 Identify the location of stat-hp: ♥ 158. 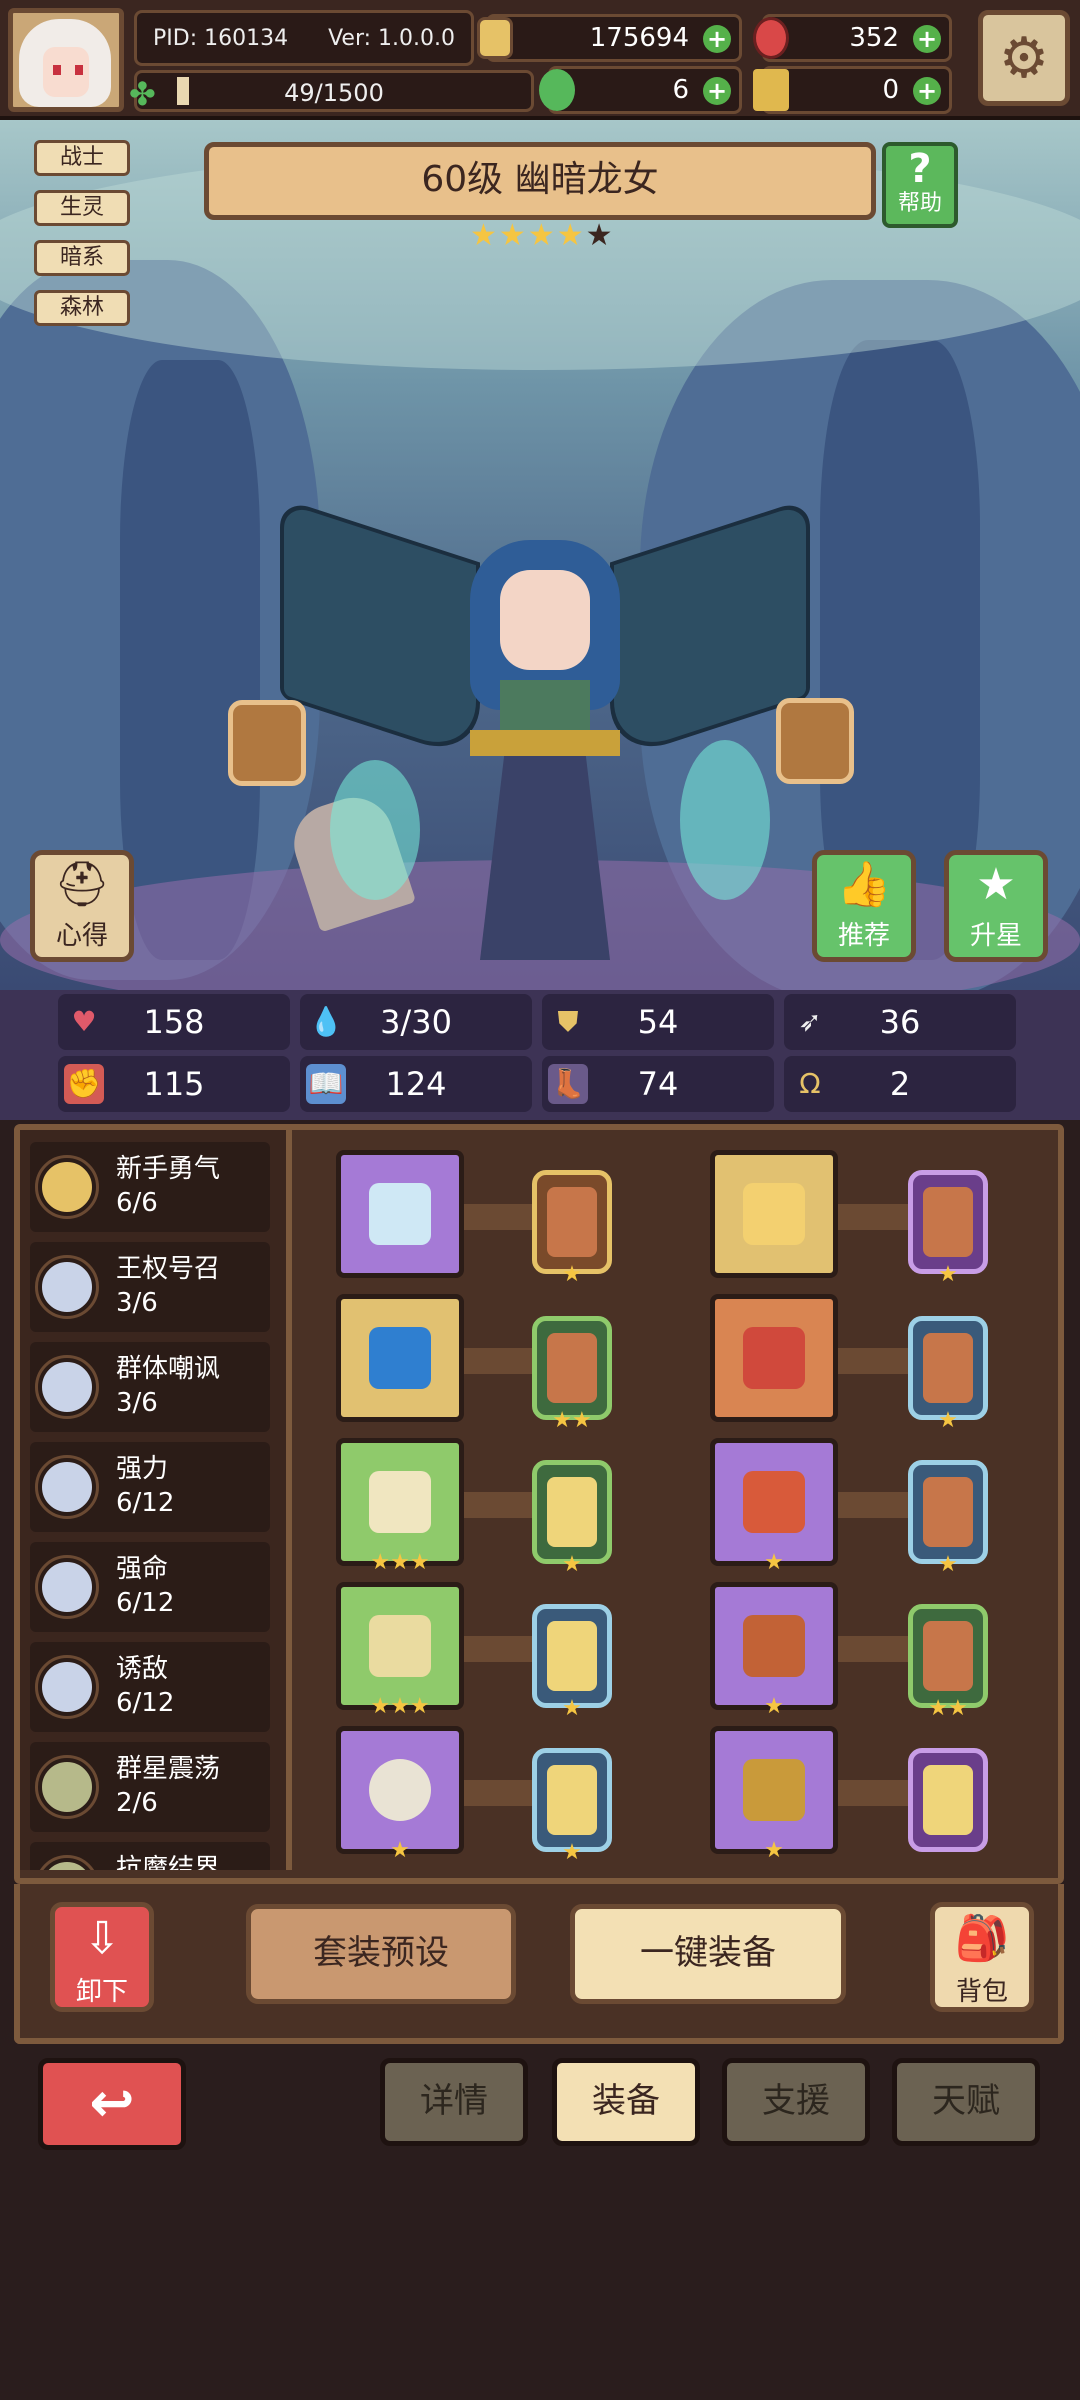
(174, 1022).